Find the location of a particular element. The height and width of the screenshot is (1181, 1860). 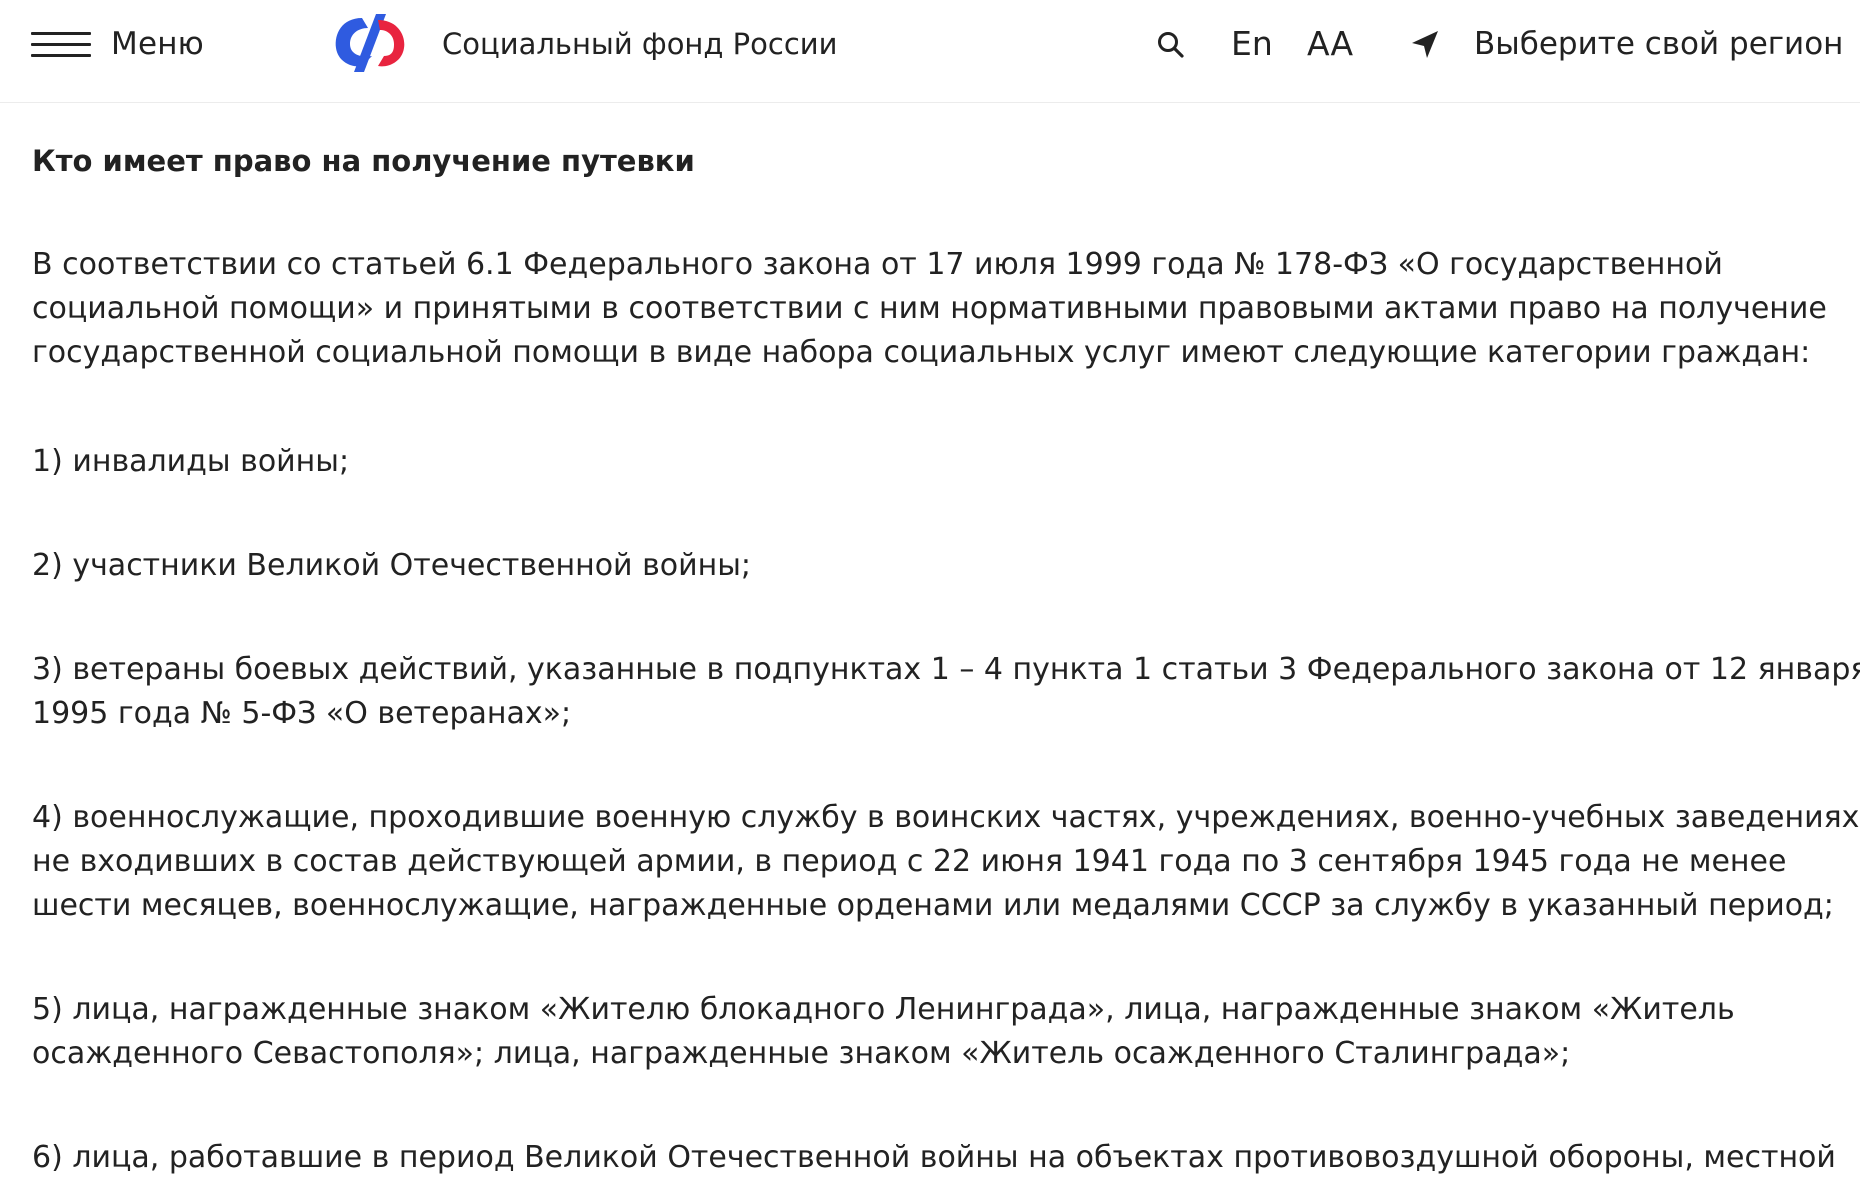

menu-button: Меню is located at coordinates (117, 44).